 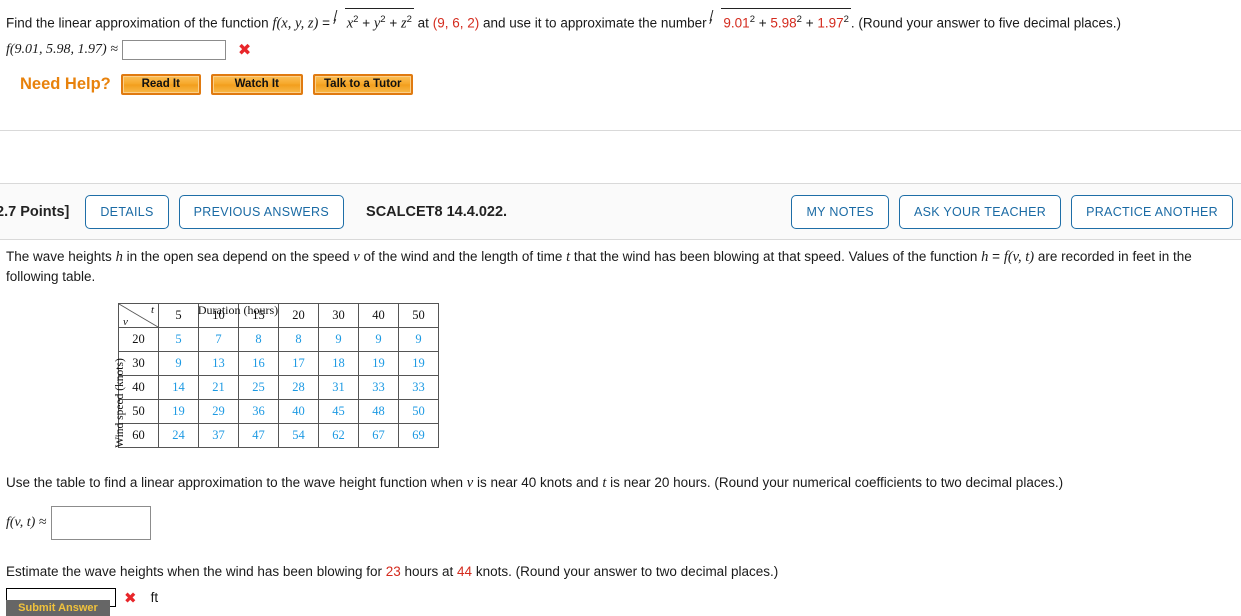 What do you see at coordinates (338, 435) in the screenshot?
I see `table-cell: 62` at bounding box center [338, 435].